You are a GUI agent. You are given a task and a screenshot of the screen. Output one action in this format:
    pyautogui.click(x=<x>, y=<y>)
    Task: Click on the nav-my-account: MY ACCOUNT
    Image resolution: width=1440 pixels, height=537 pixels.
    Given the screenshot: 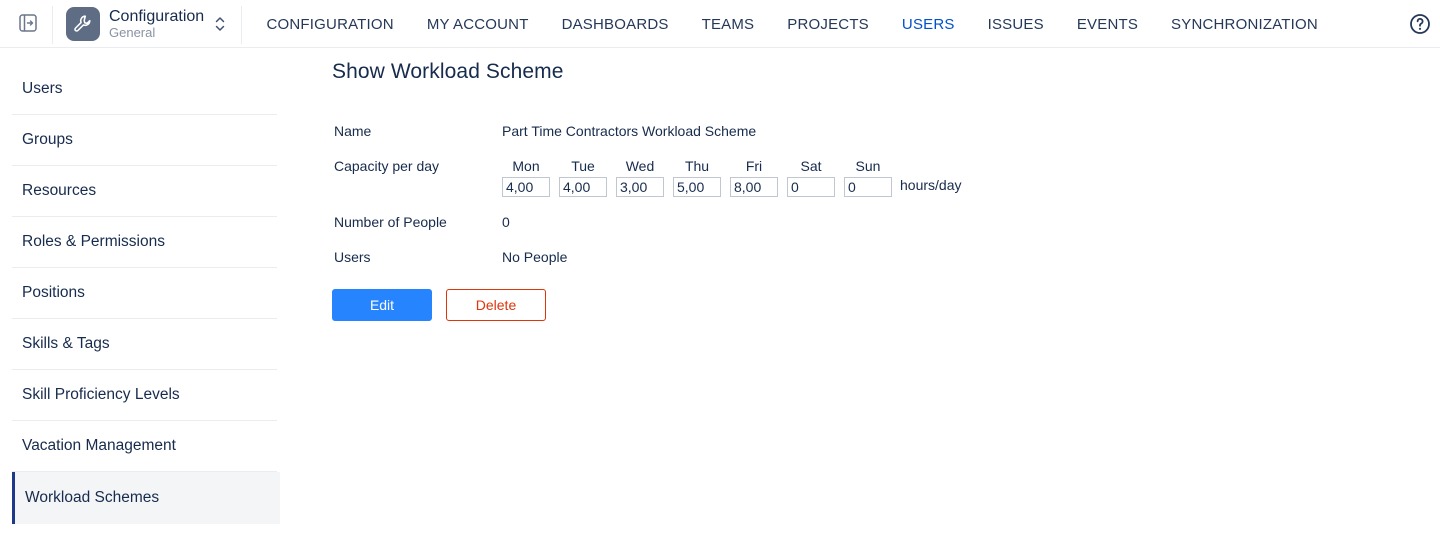 What is the action you would take?
    pyautogui.click(x=477, y=24)
    